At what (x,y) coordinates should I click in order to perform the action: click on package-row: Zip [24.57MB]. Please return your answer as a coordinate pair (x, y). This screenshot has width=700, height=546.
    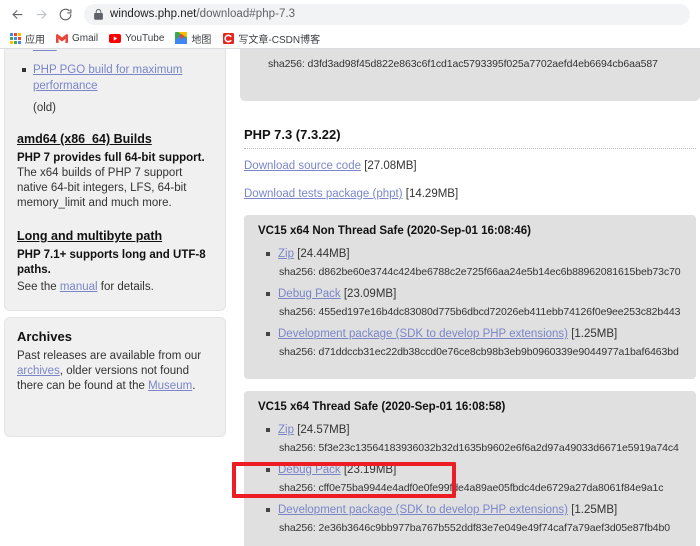
    Looking at the image, I should click on (474, 430).